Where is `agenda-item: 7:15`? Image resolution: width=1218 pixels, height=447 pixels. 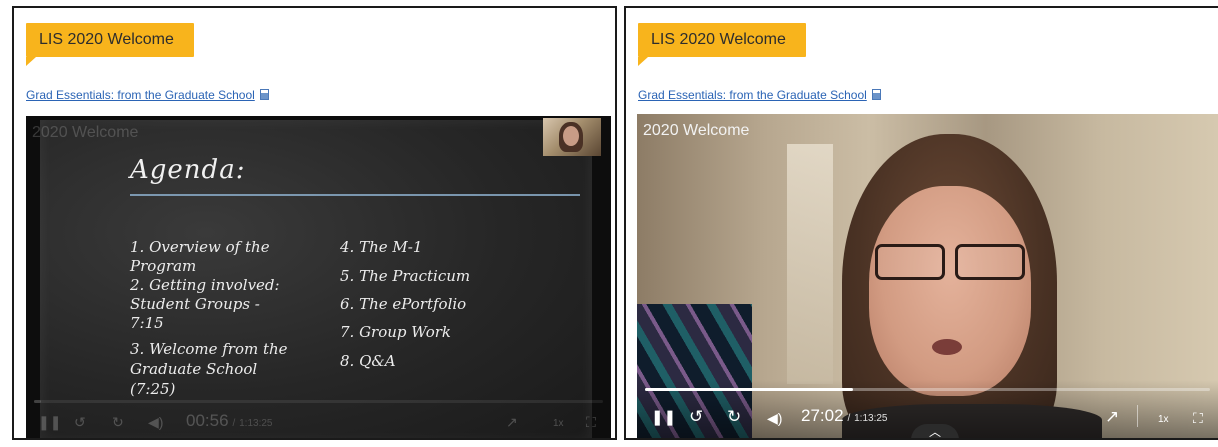 agenda-item: 7:15 is located at coordinates (147, 323).